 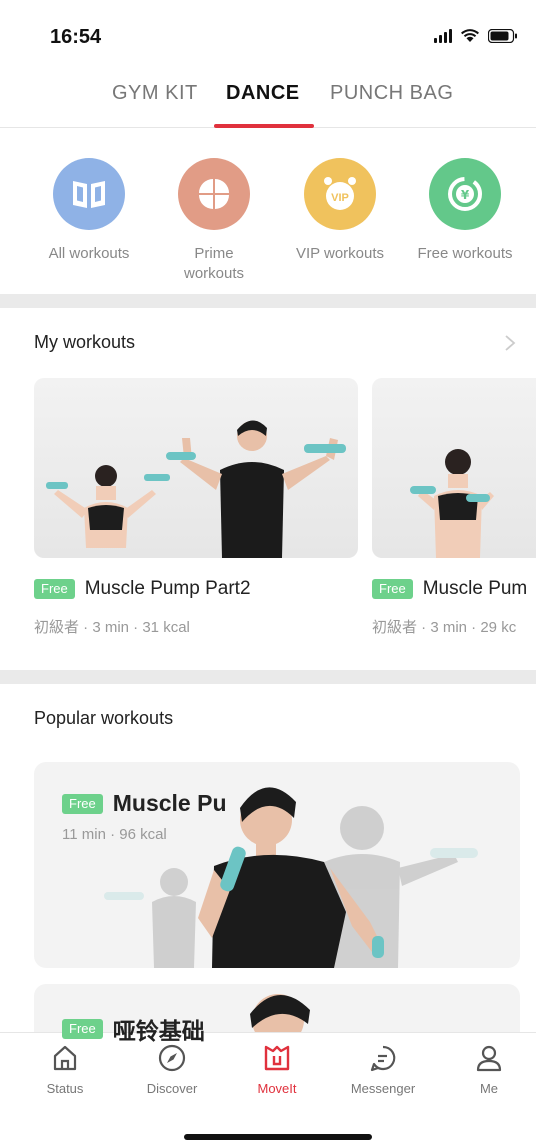 I want to click on clover-icon, so click(x=214, y=194).